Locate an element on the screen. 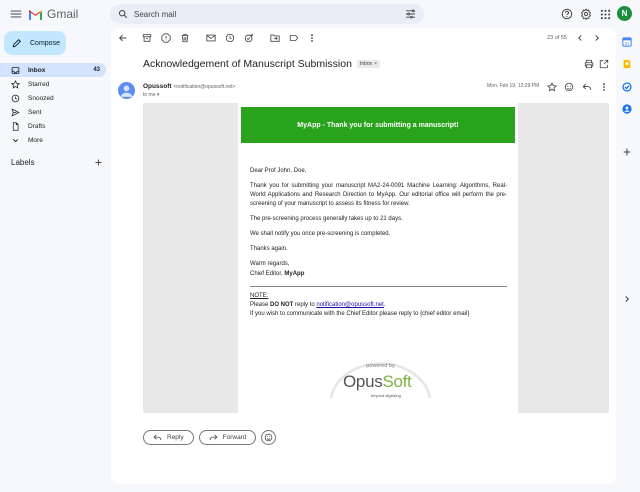  greeting: Dear Prof John, Doe, is located at coordinates (278, 171).